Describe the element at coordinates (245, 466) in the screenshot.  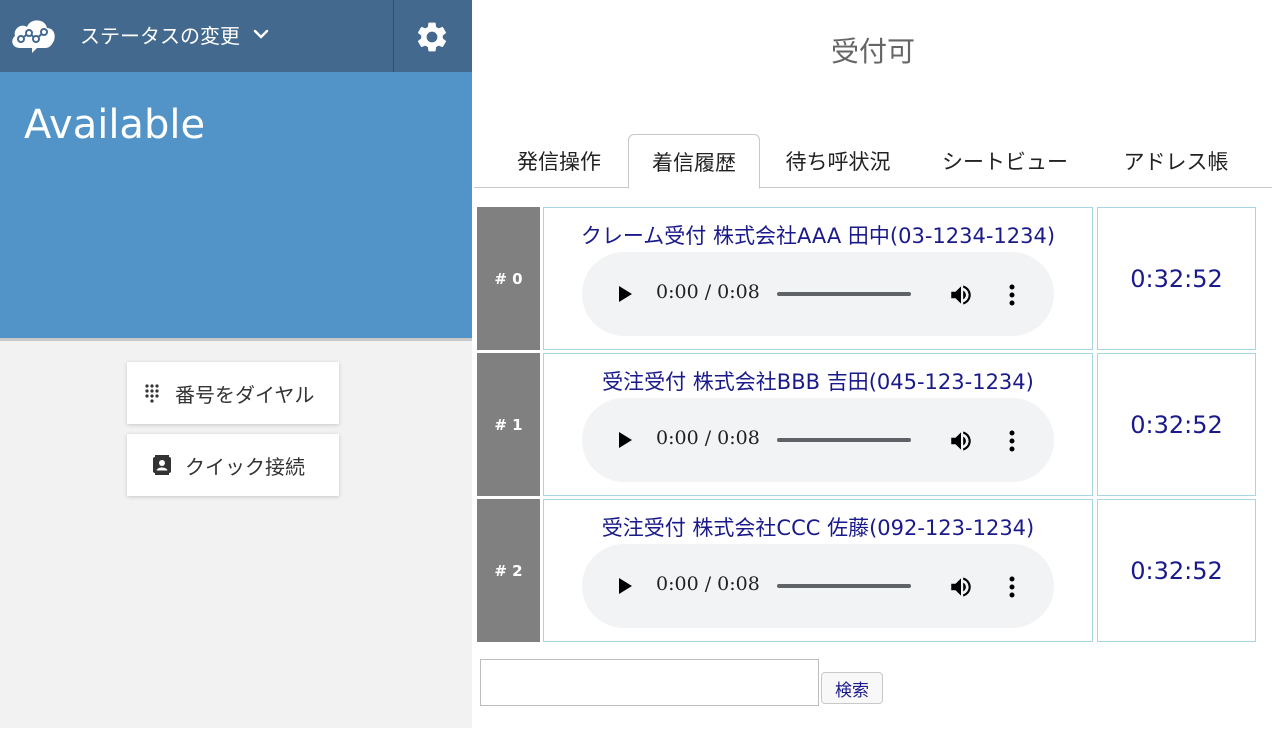
I see `quick-connect-label: クイック接続` at that location.